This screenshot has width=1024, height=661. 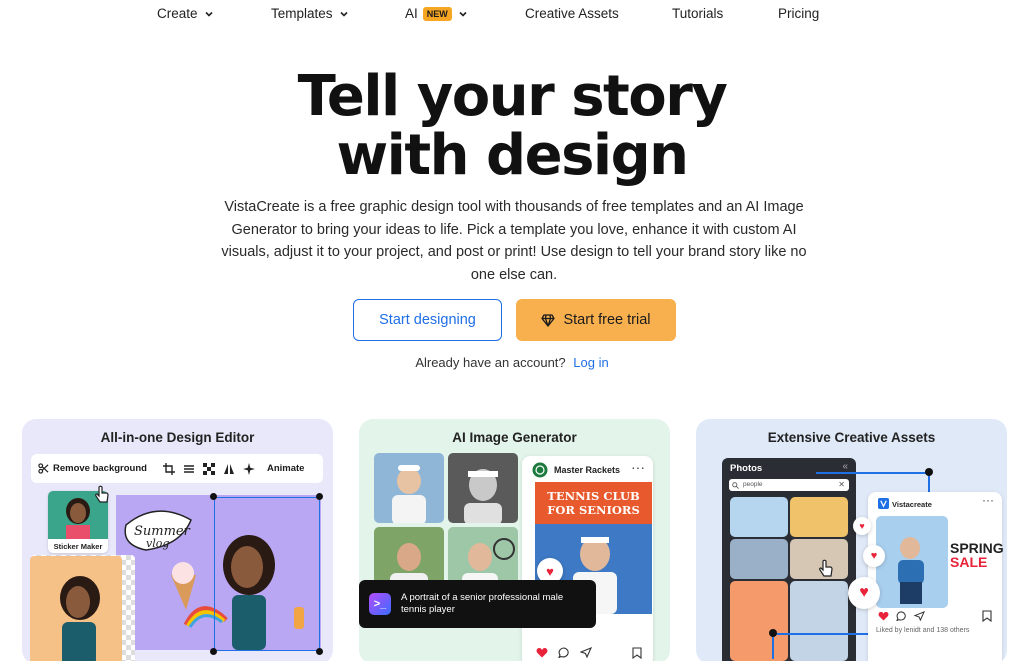 What do you see at coordinates (177, 468) in the screenshot?
I see `editor-toolbar: Remove background Animate` at bounding box center [177, 468].